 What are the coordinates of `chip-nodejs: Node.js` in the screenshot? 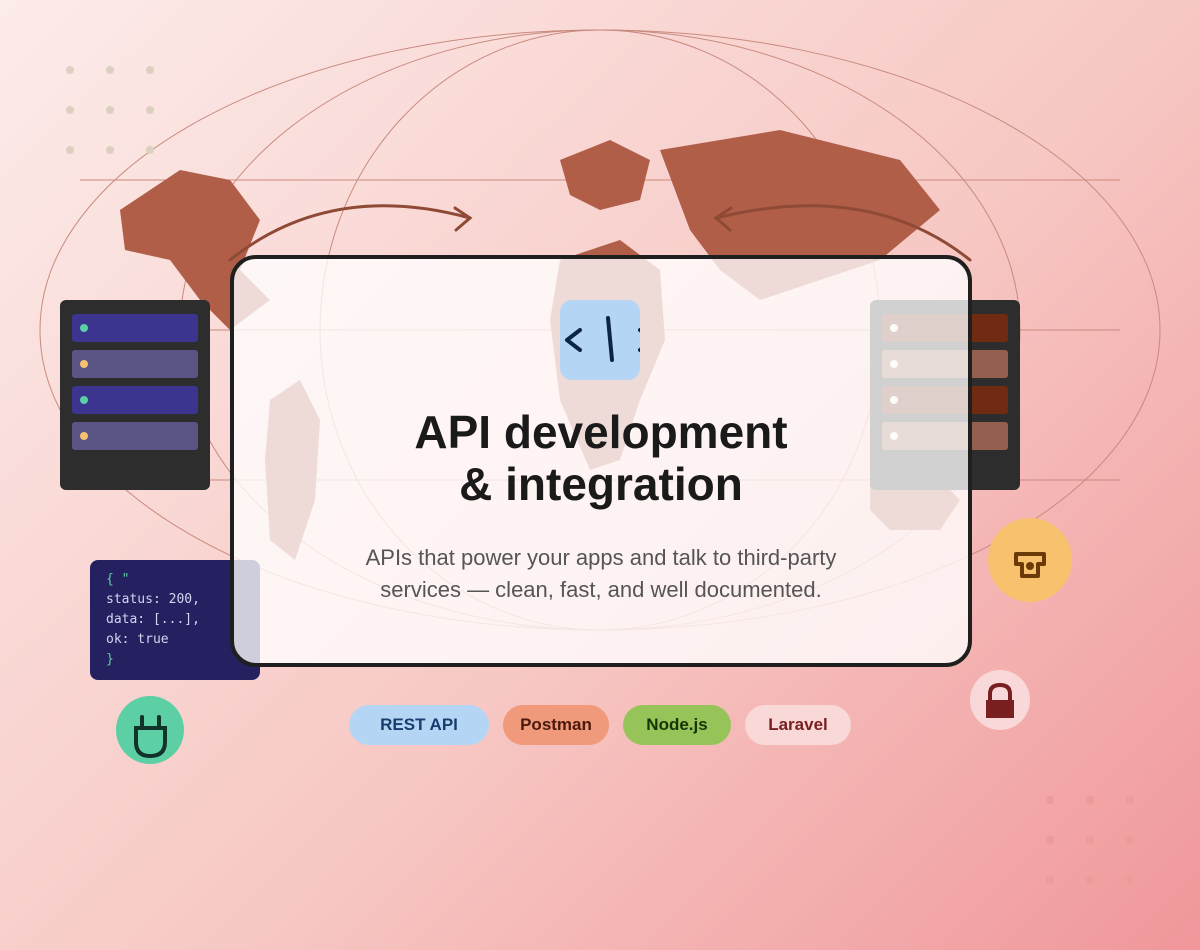 It's located at (677, 725).